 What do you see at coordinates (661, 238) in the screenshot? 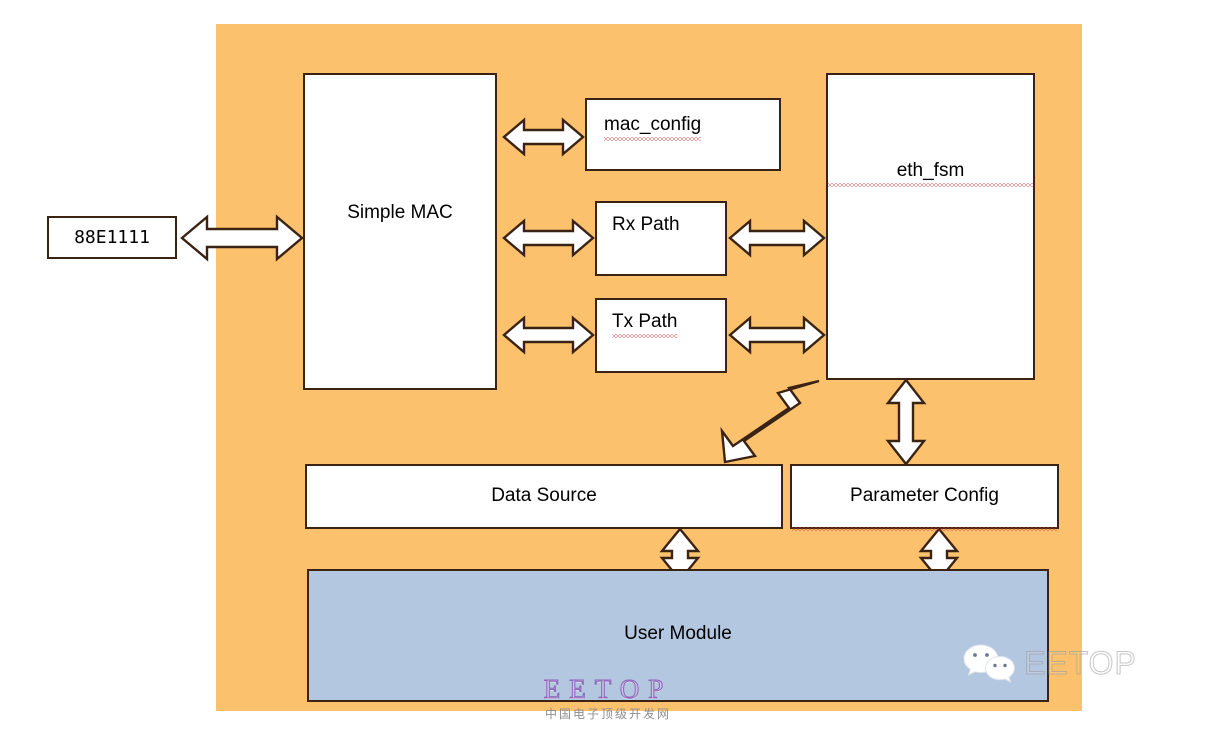
I see `block-rx-path: Rx Path` at bounding box center [661, 238].